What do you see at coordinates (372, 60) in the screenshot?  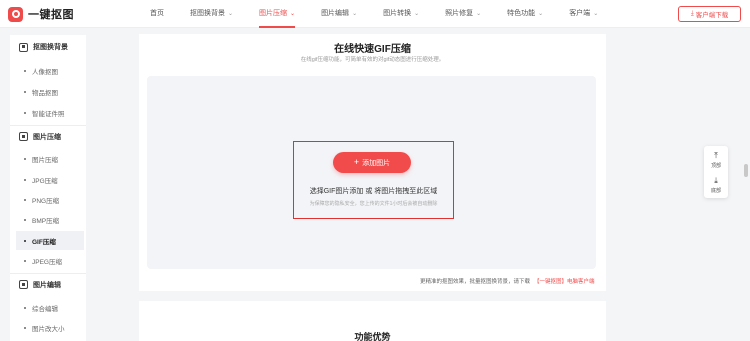 I see `page-subtitle: 在线gif压缩功能，可简单有效的对gif动态图进行压缩处理。` at bounding box center [372, 60].